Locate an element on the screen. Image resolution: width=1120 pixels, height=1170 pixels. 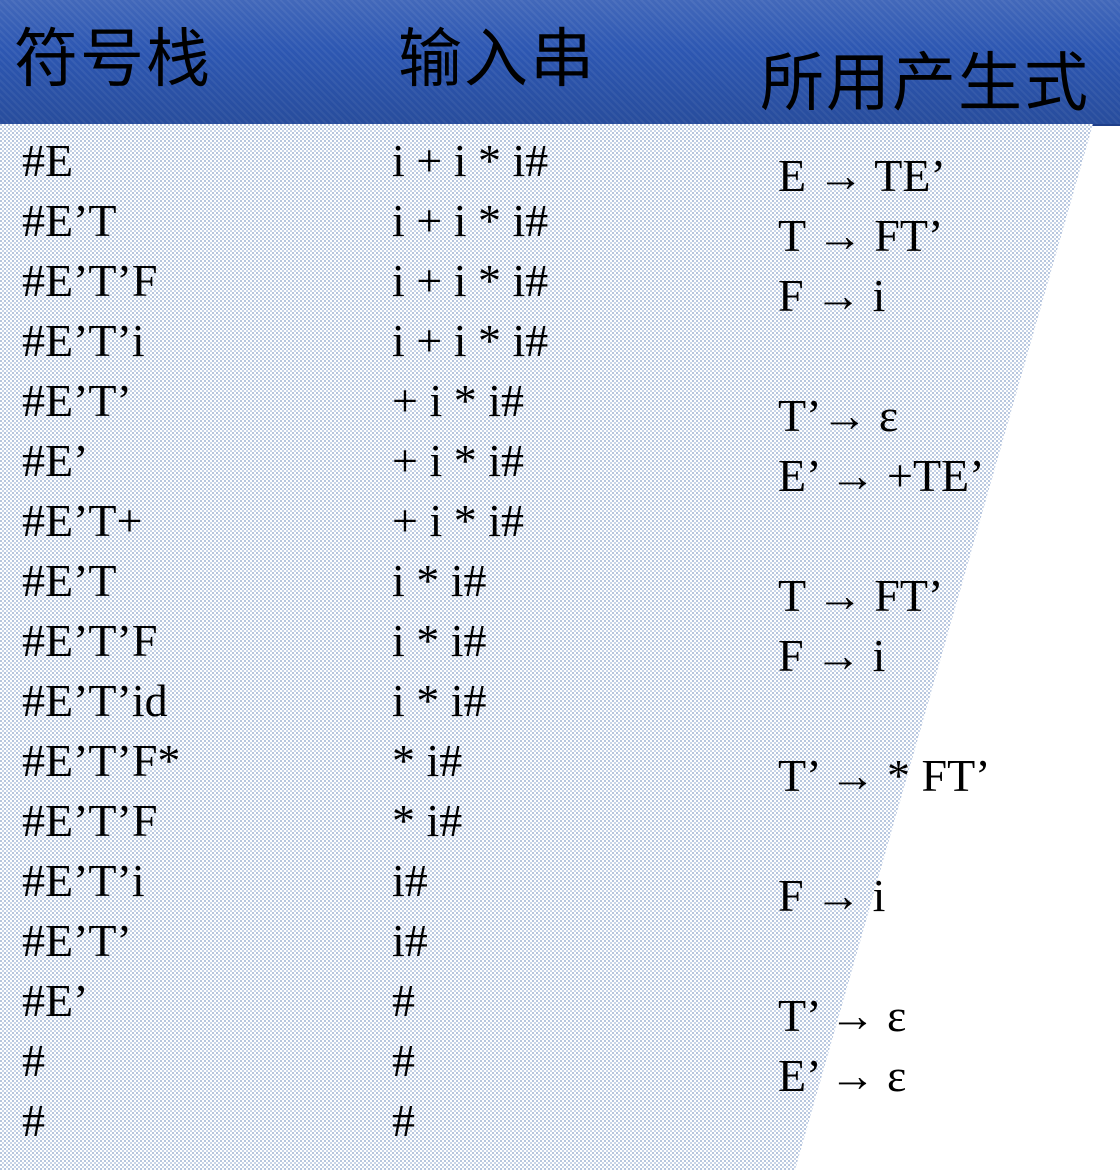
production-cell: E’ → +TE’ is located at coordinates (881, 475).